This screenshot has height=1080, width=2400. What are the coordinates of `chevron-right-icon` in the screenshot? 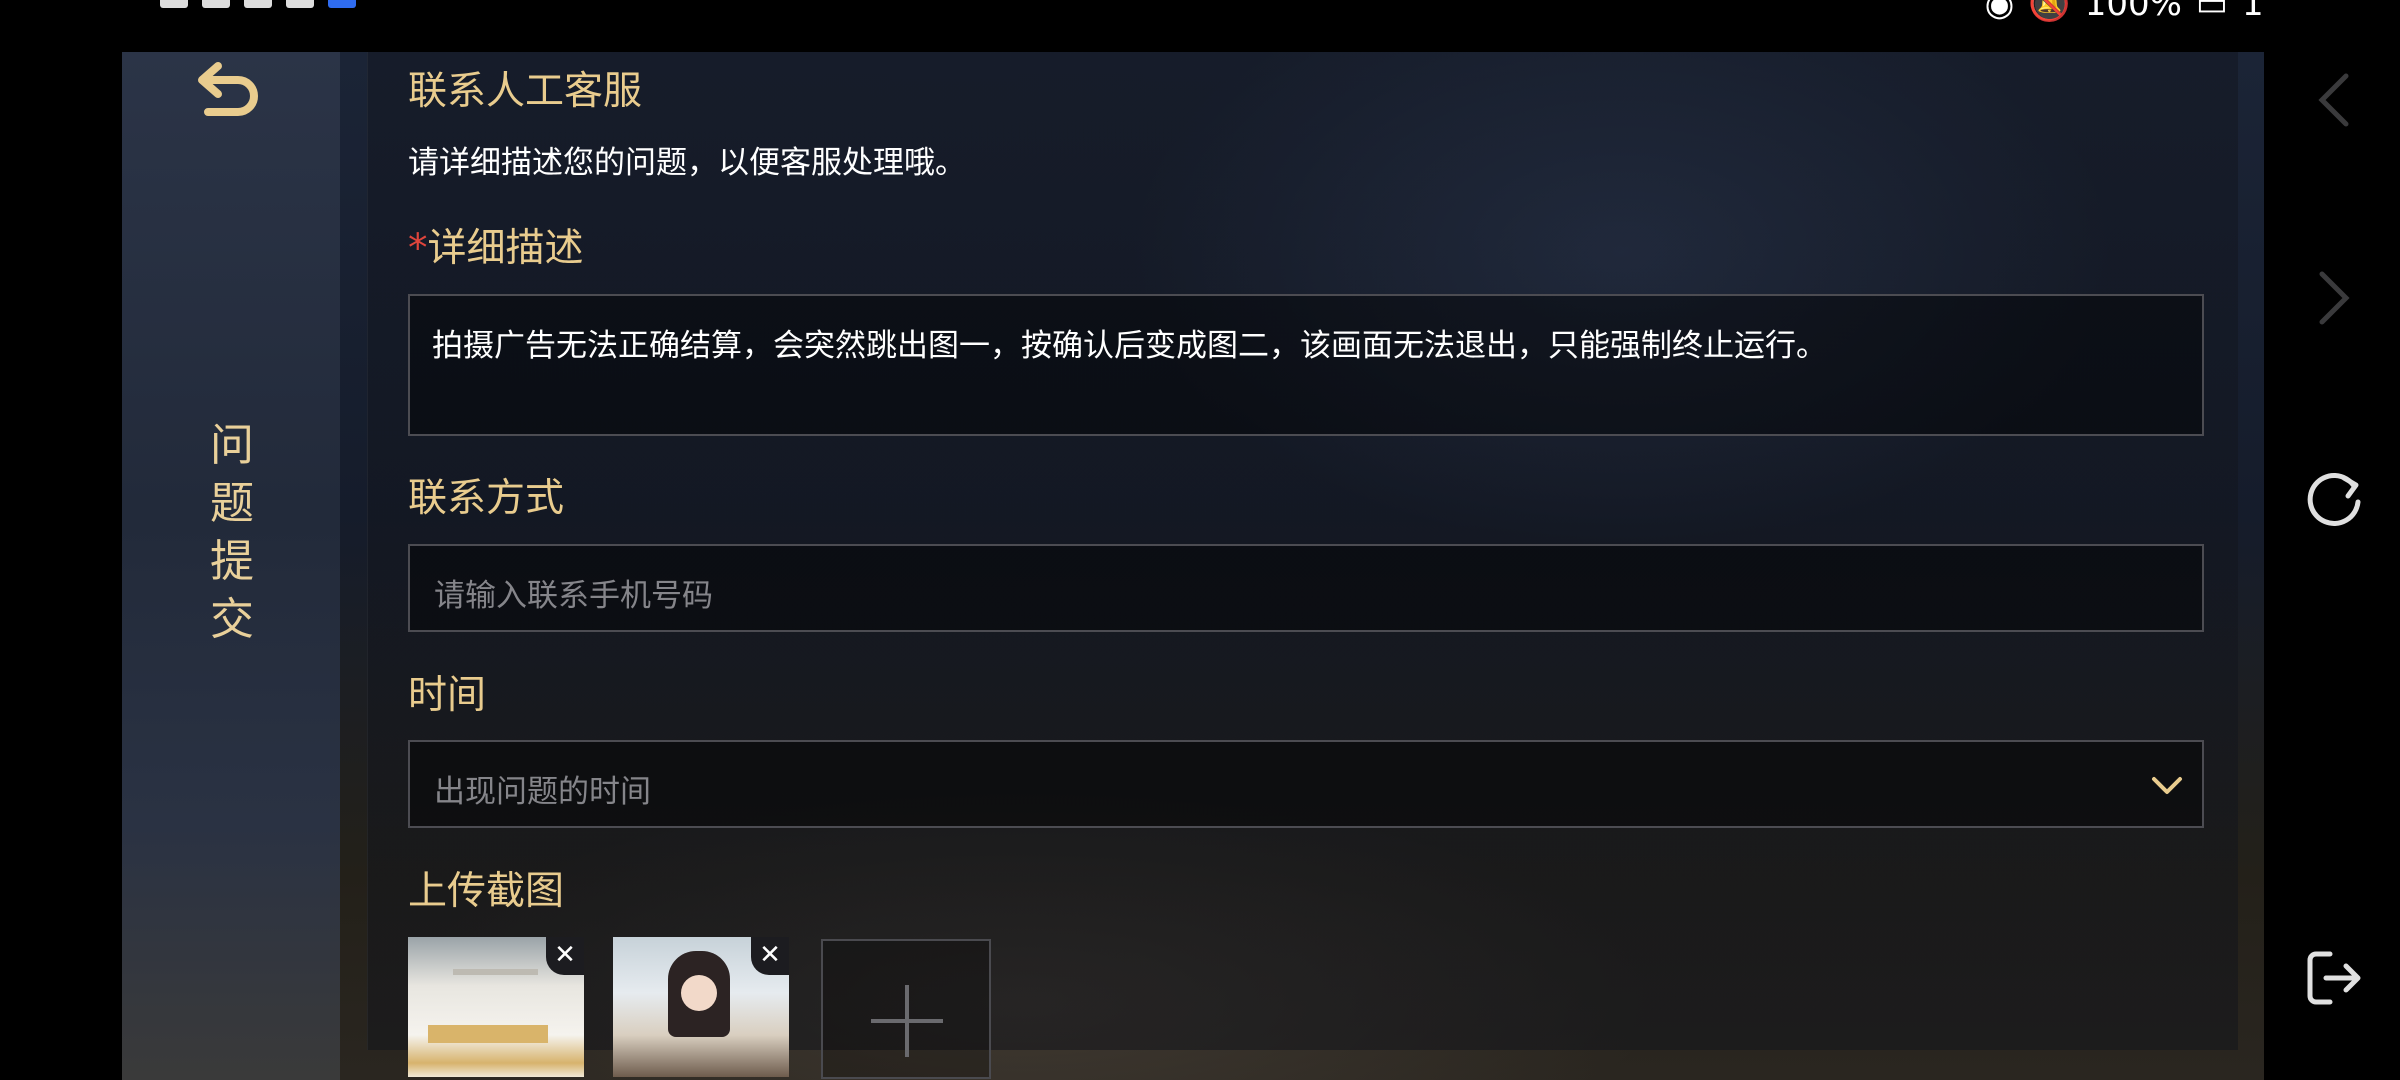 It's located at (2334, 298).